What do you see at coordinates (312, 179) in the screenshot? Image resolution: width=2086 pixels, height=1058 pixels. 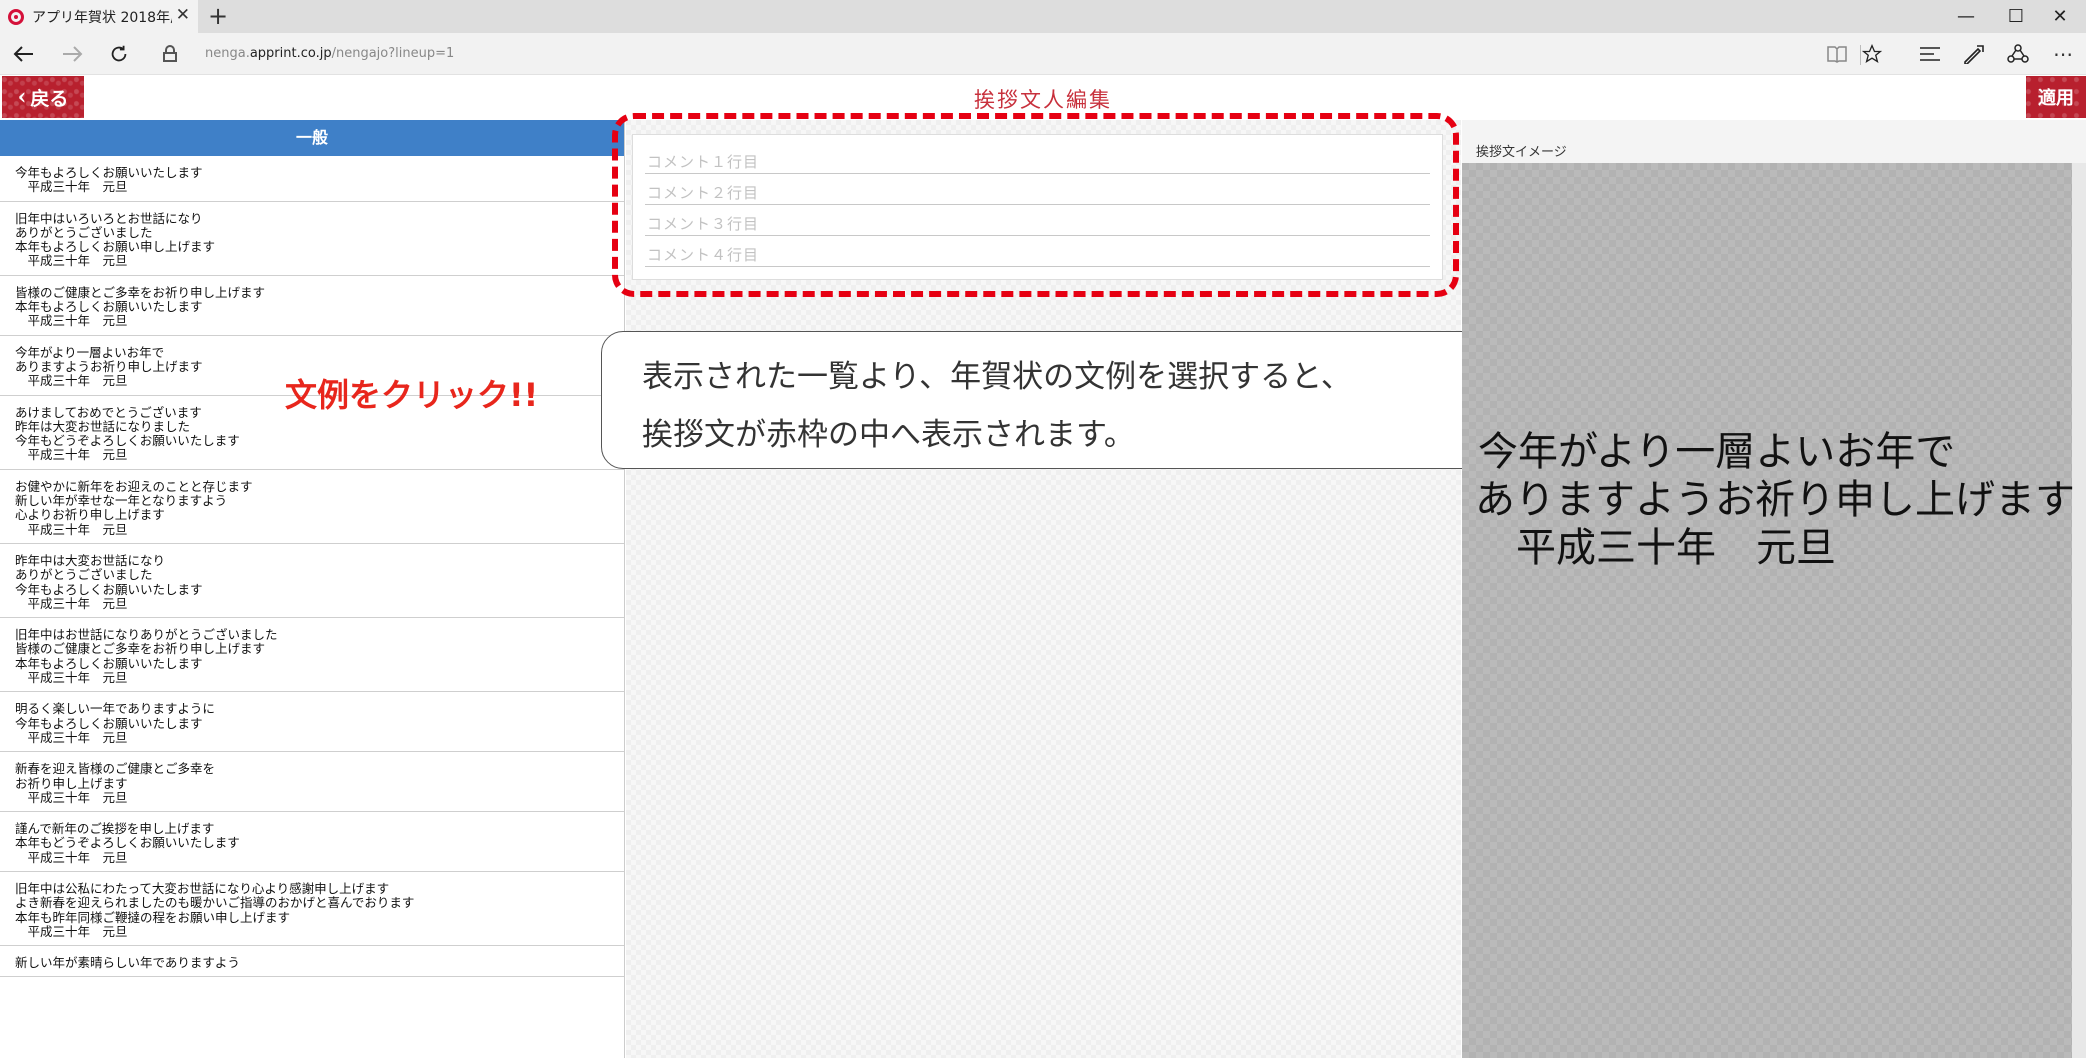 I see `greeting-list-item: 今年もよろしくお願いいたします 平成三十年 元旦` at bounding box center [312, 179].